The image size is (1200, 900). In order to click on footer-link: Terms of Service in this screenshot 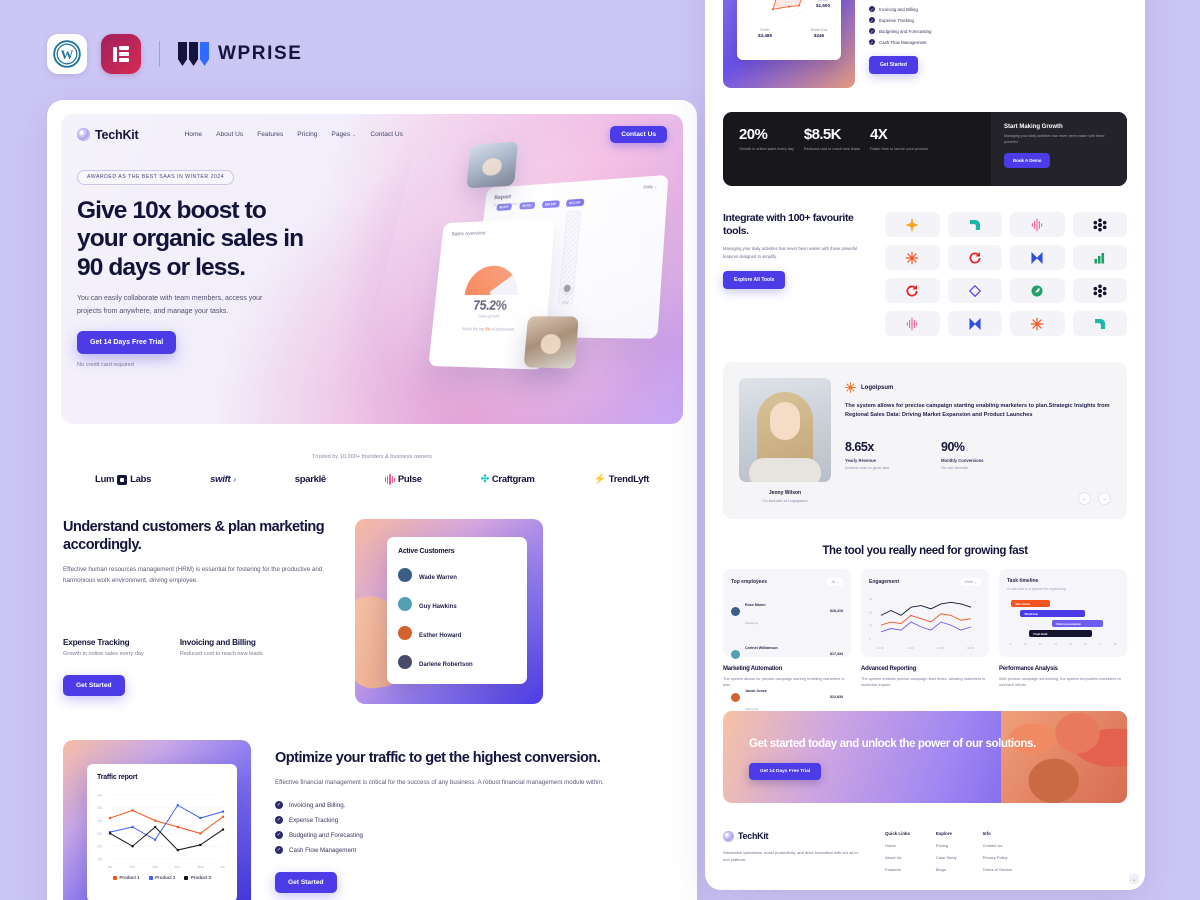, I will do `click(998, 869)`.